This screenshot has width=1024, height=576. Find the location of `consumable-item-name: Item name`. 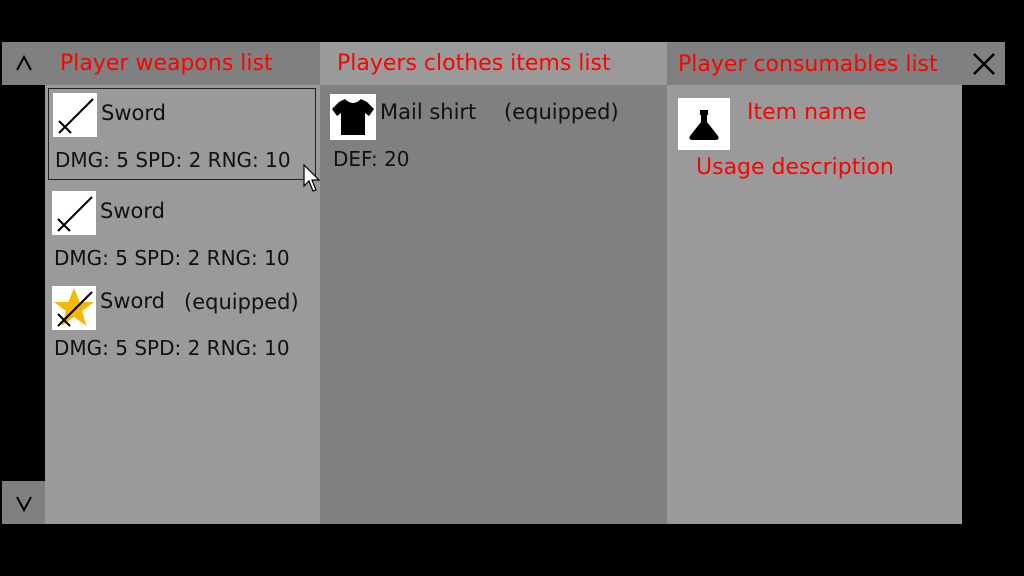

consumable-item-name: Item name is located at coordinates (807, 112).